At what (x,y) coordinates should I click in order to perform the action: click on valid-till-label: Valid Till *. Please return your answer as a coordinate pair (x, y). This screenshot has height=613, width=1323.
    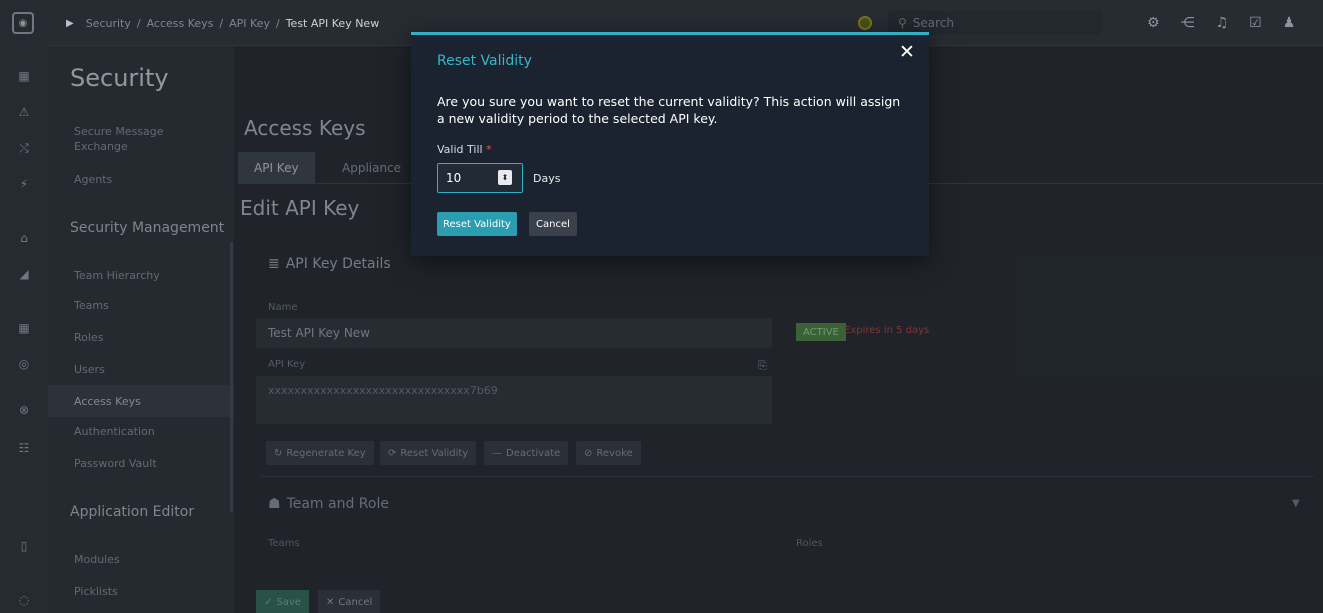
    Looking at the image, I should click on (464, 149).